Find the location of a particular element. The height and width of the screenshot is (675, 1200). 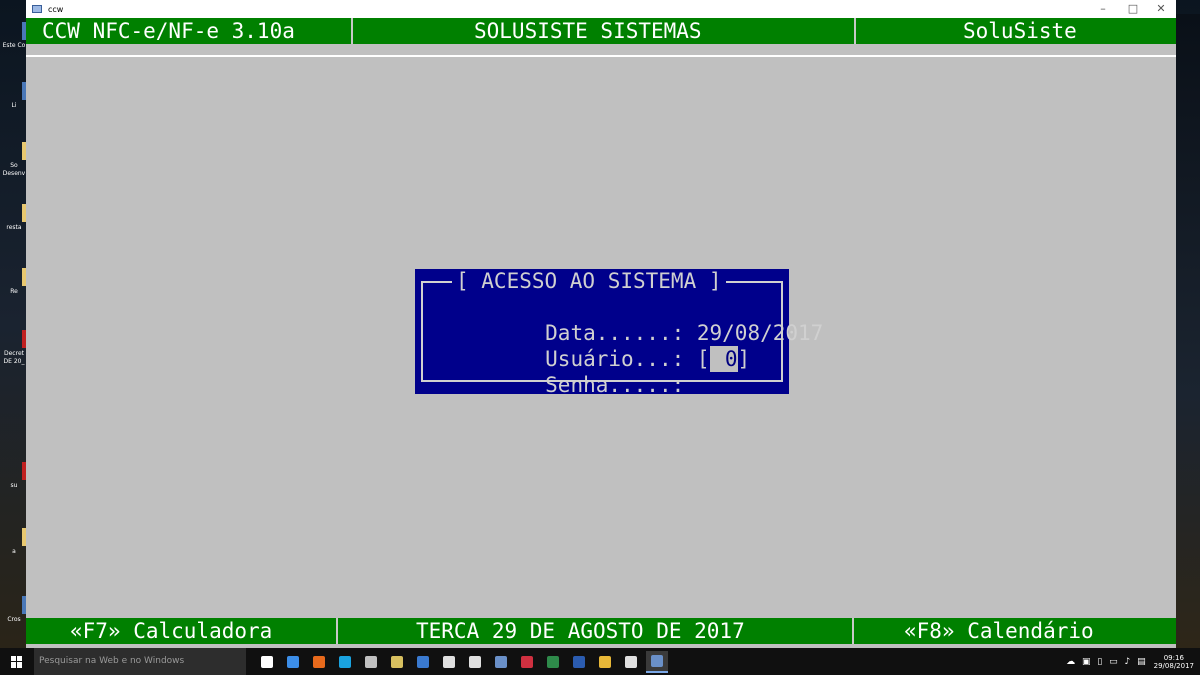

clock-date: 29/08/2017 is located at coordinates (1173, 665).